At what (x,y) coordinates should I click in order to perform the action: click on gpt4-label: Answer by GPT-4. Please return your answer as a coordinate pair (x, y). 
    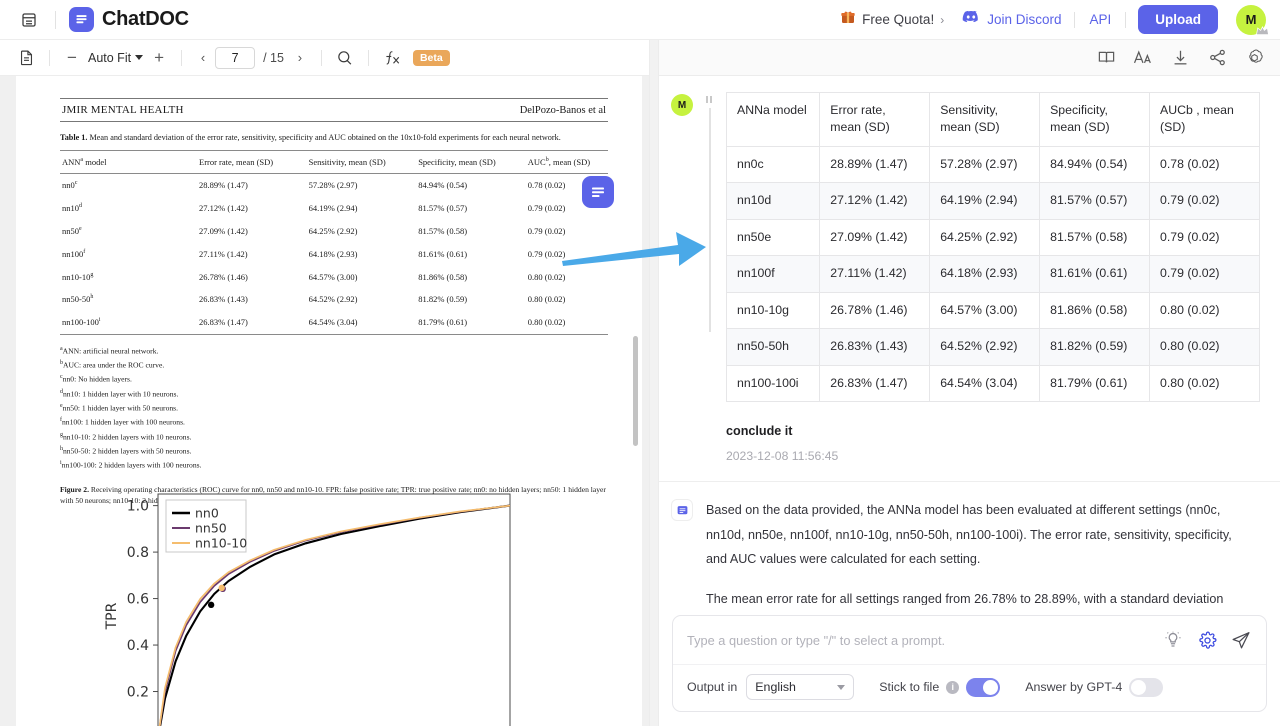
    Looking at the image, I should click on (1074, 687).